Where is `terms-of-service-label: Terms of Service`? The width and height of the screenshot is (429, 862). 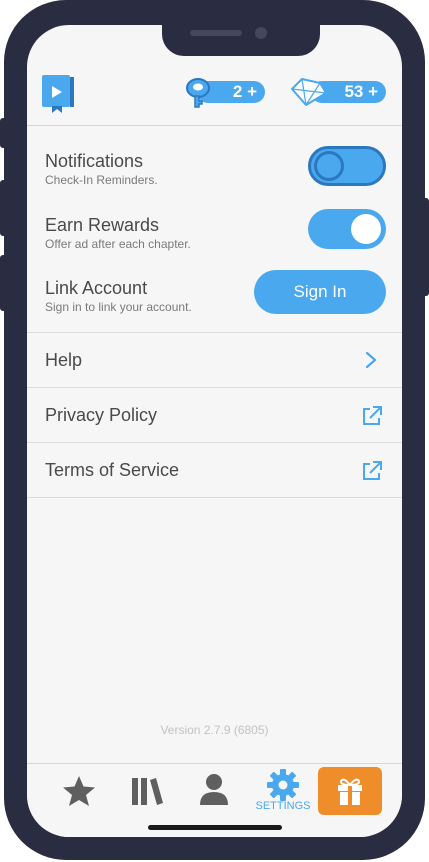 terms-of-service-label: Terms of Service is located at coordinates (112, 470).